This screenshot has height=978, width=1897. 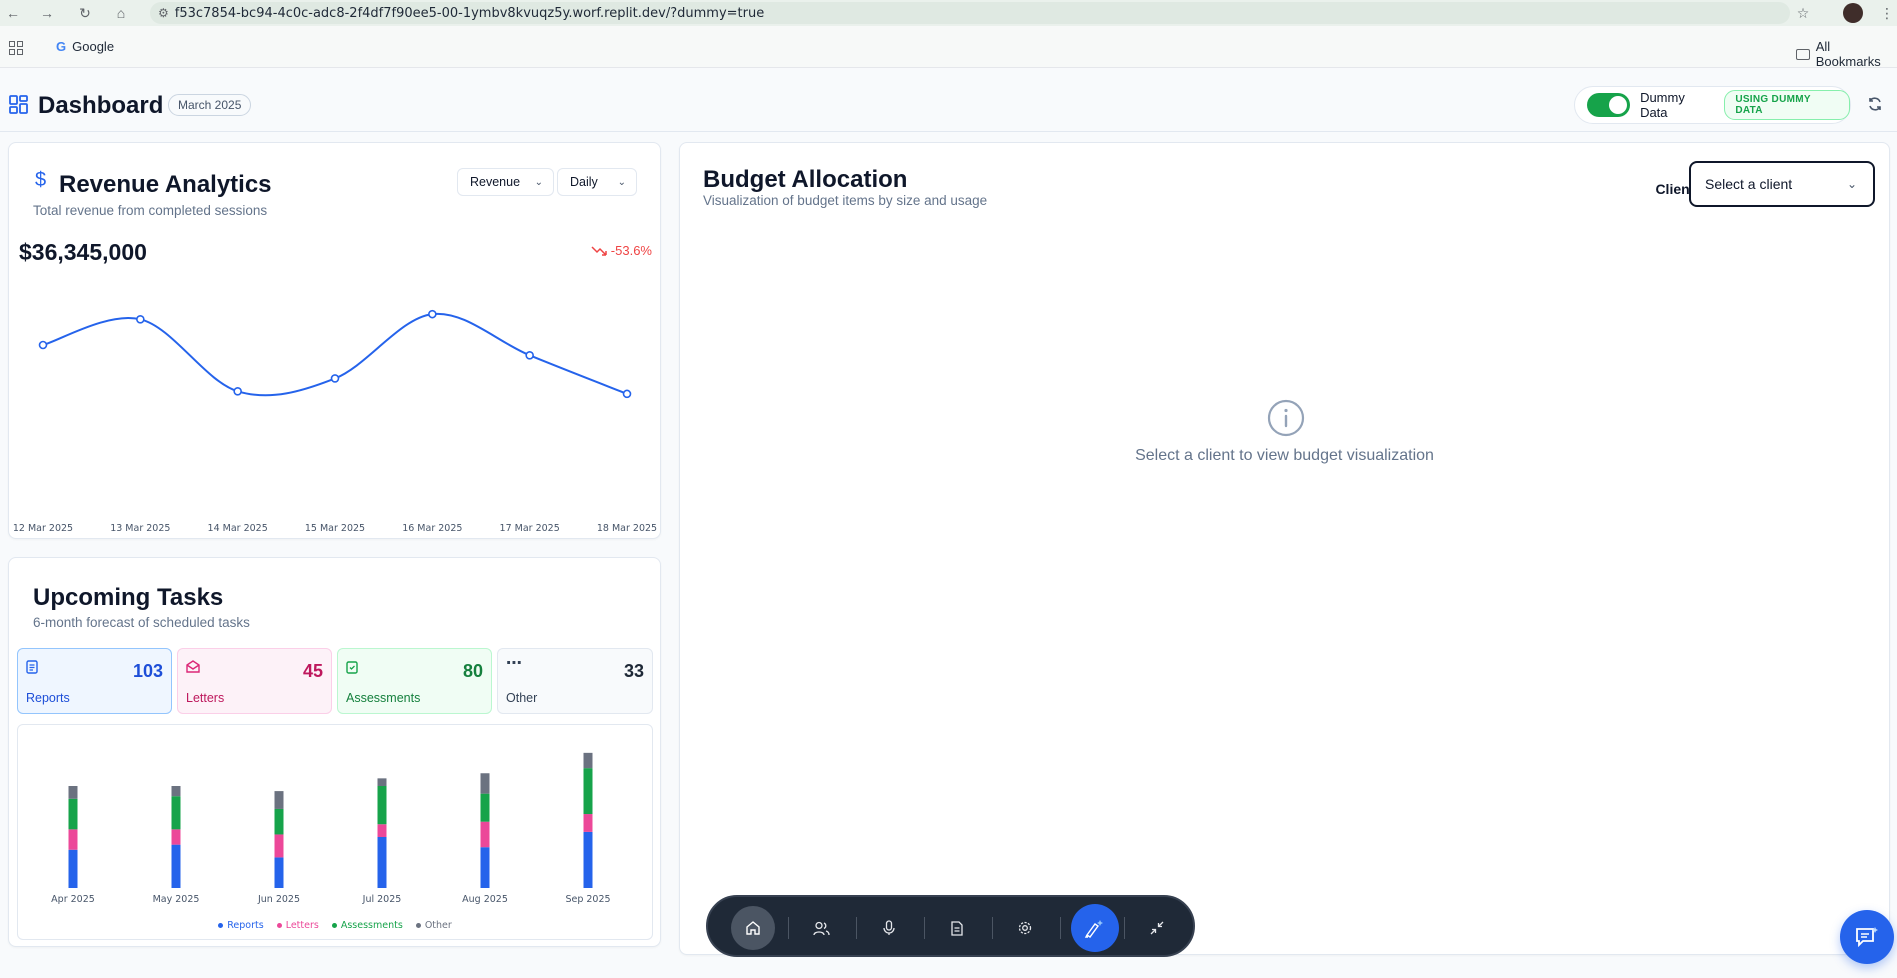 I want to click on tile-other: ⋯ 33 Other, so click(x=575, y=681).